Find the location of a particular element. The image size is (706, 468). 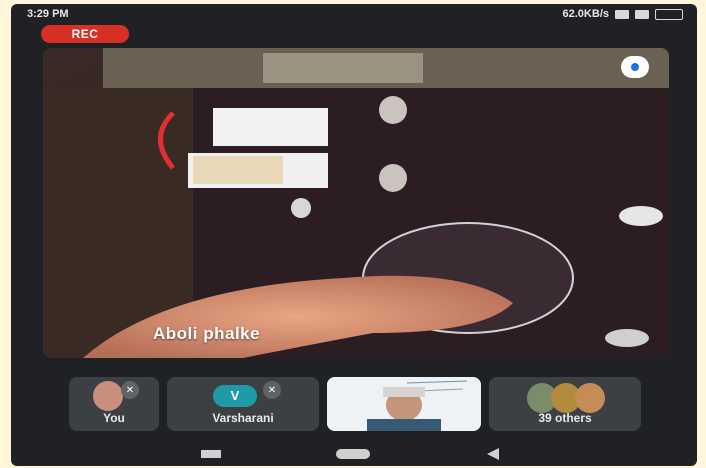

status-icons: 62.0KB/s is located at coordinates (623, 14).